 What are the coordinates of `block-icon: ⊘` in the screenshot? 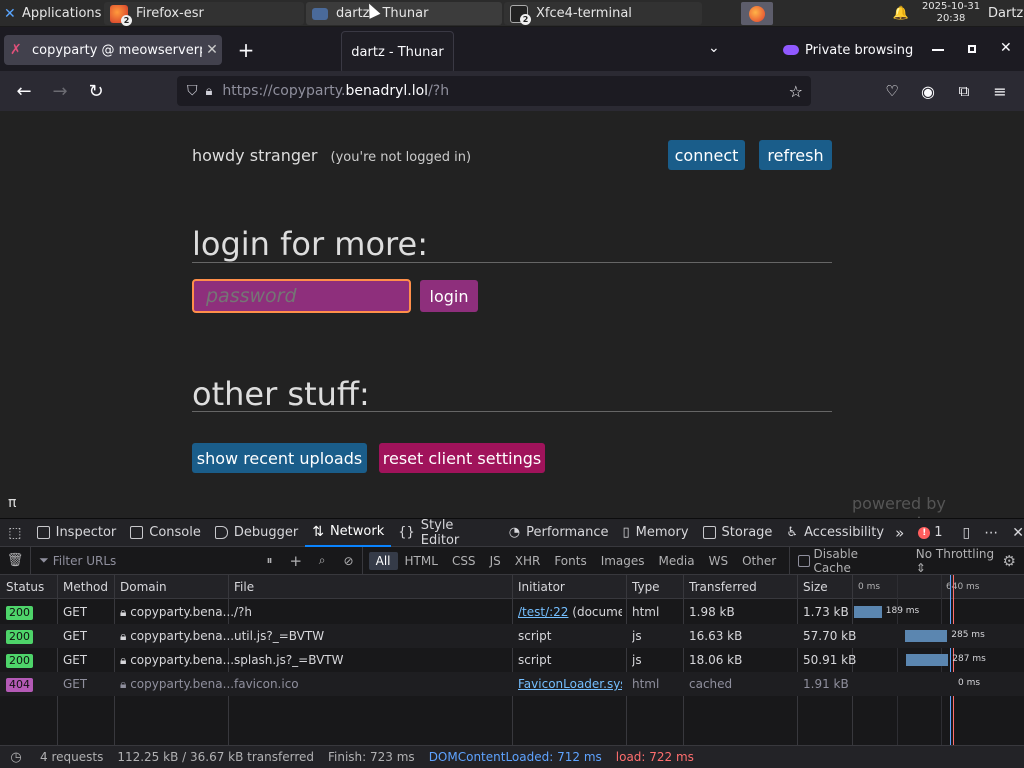 It's located at (348, 561).